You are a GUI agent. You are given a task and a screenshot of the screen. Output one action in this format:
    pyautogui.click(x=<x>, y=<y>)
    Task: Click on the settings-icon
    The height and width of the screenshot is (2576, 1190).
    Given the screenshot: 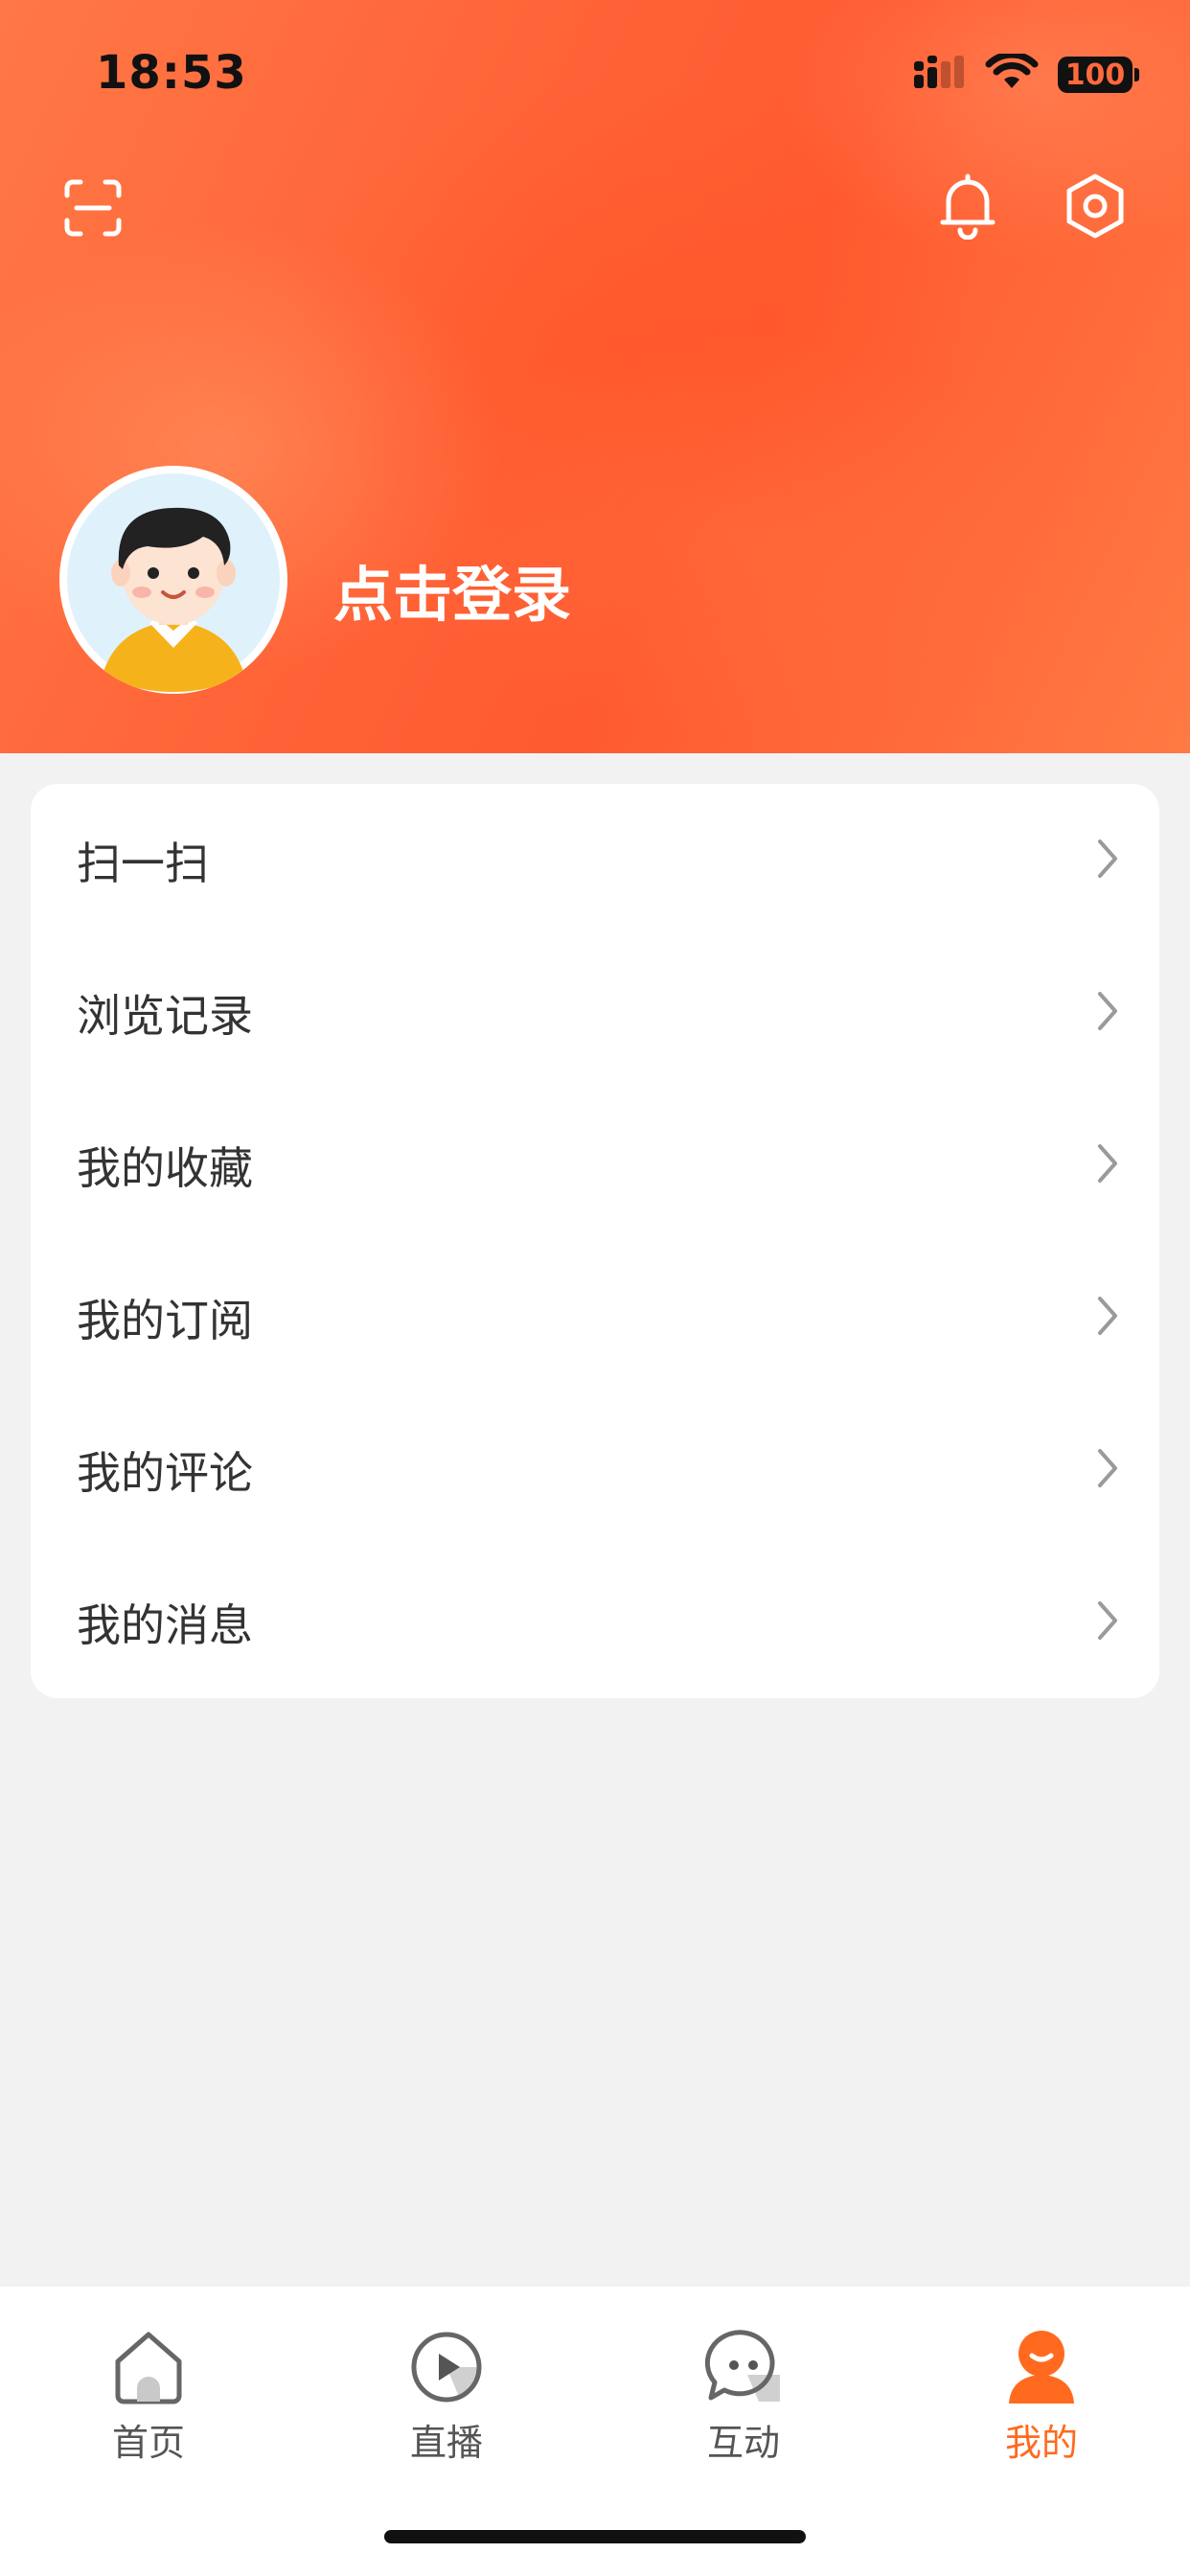 What is the action you would take?
    pyautogui.click(x=1096, y=206)
    